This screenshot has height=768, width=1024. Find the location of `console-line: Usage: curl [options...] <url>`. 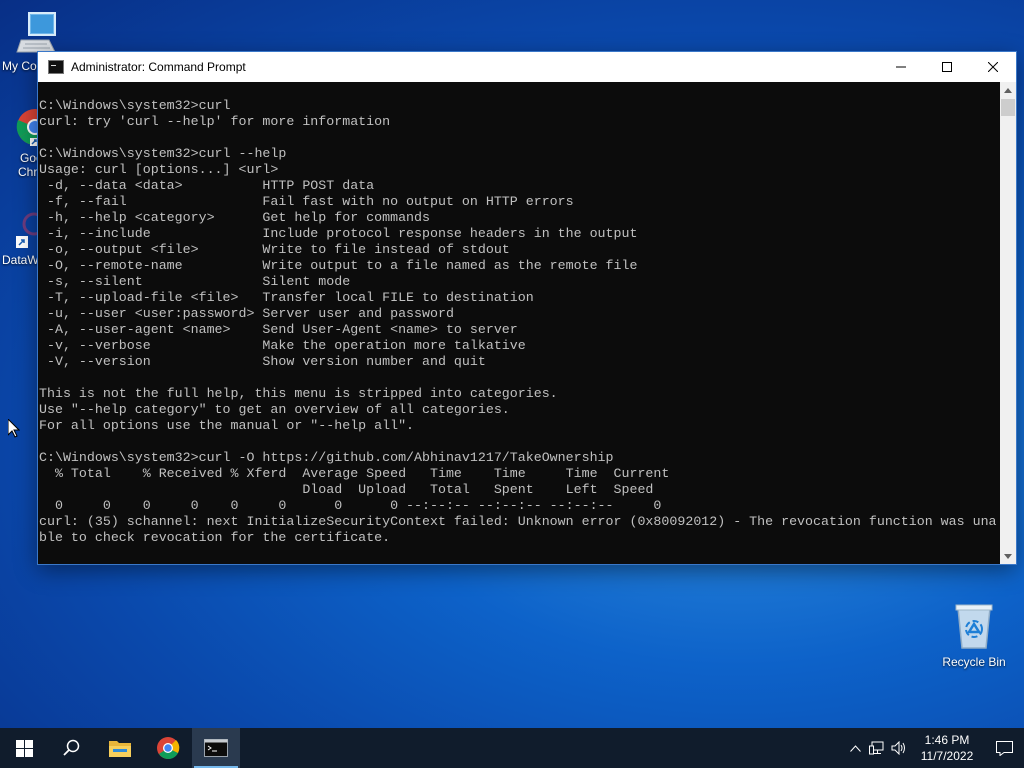

console-line: Usage: curl [options...] <url> is located at coordinates (159, 169).